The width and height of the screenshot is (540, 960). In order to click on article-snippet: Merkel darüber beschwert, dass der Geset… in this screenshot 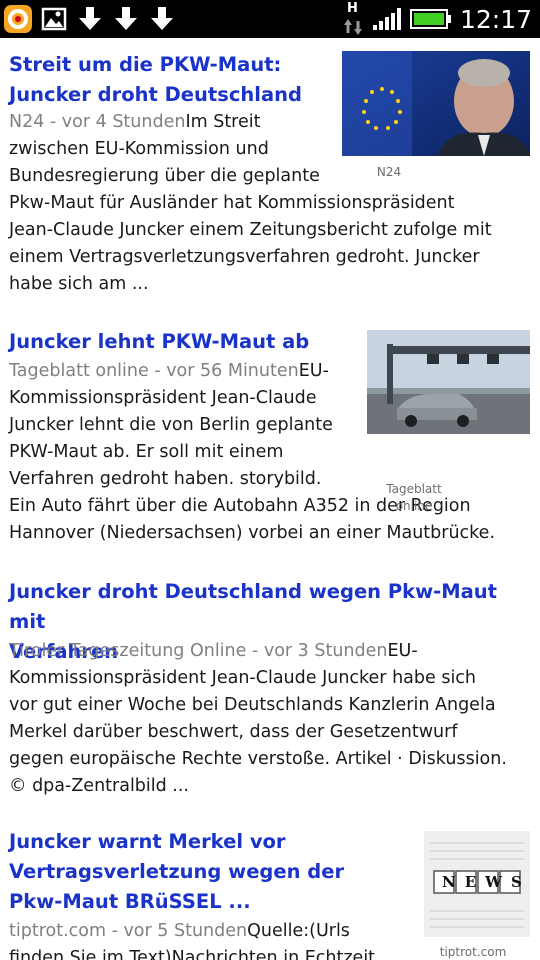, I will do `click(233, 732)`.